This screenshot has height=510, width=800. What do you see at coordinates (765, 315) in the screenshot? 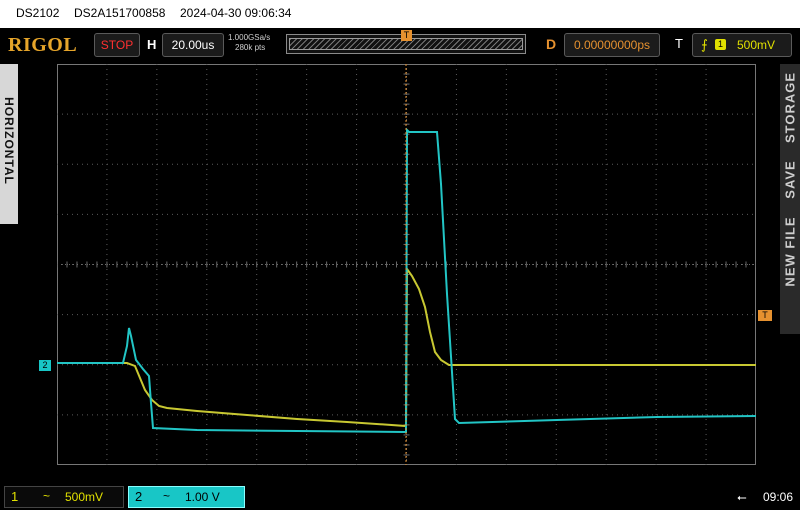
I see `trigger-level-marker: T` at bounding box center [765, 315].